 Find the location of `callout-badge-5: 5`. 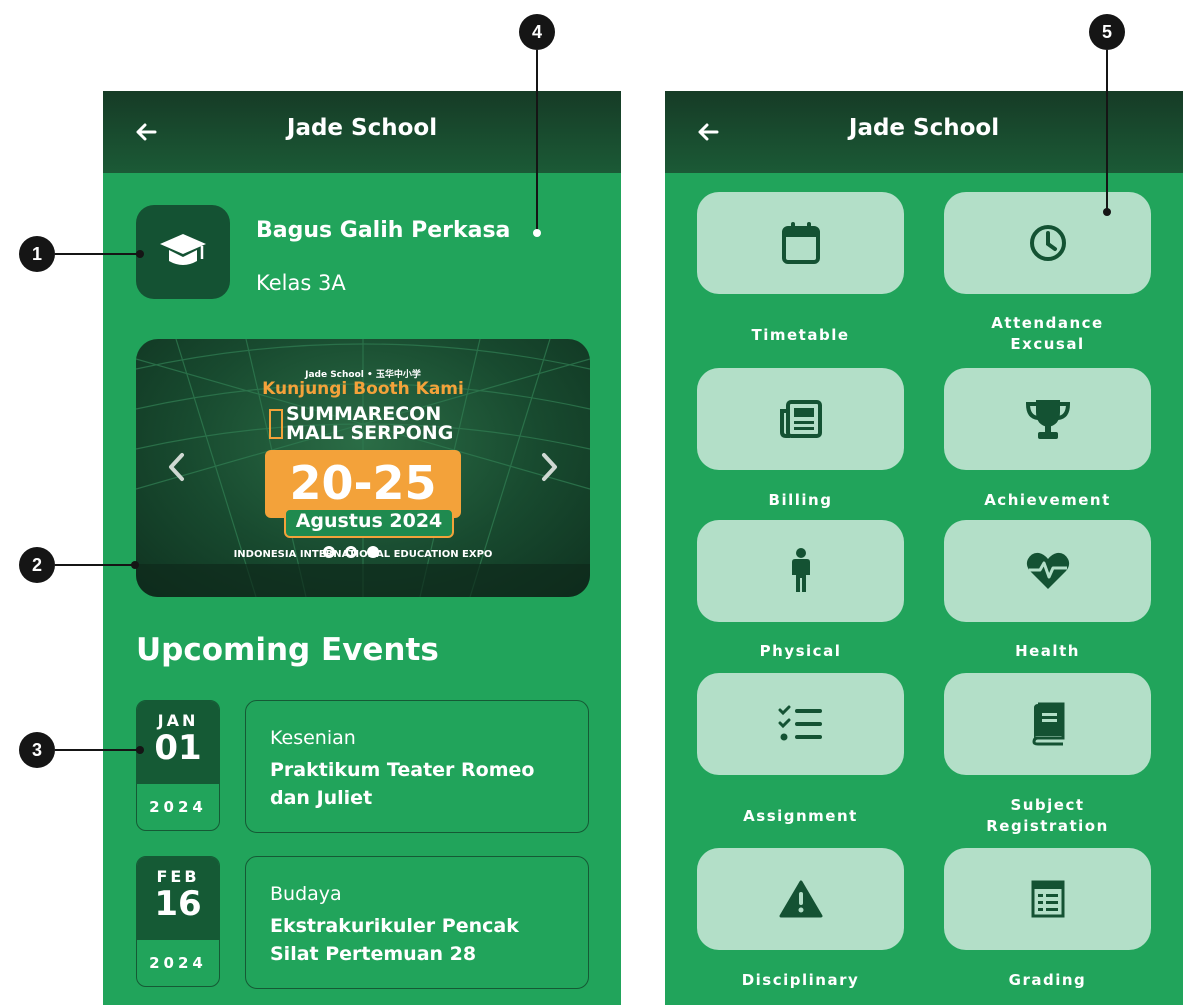

callout-badge-5: 5 is located at coordinates (1107, 32).